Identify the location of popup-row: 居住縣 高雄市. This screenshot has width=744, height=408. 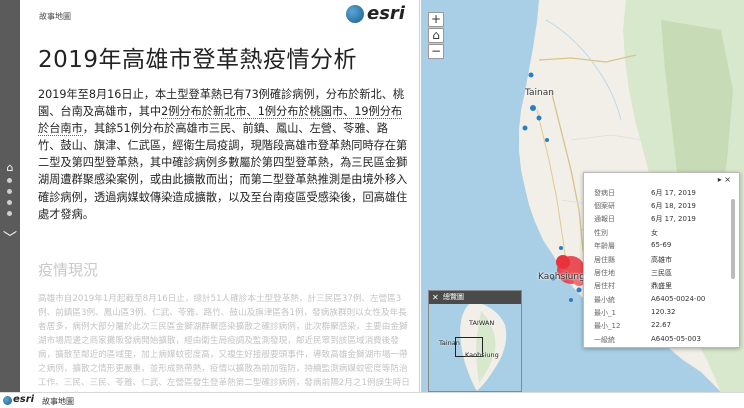
(656, 261).